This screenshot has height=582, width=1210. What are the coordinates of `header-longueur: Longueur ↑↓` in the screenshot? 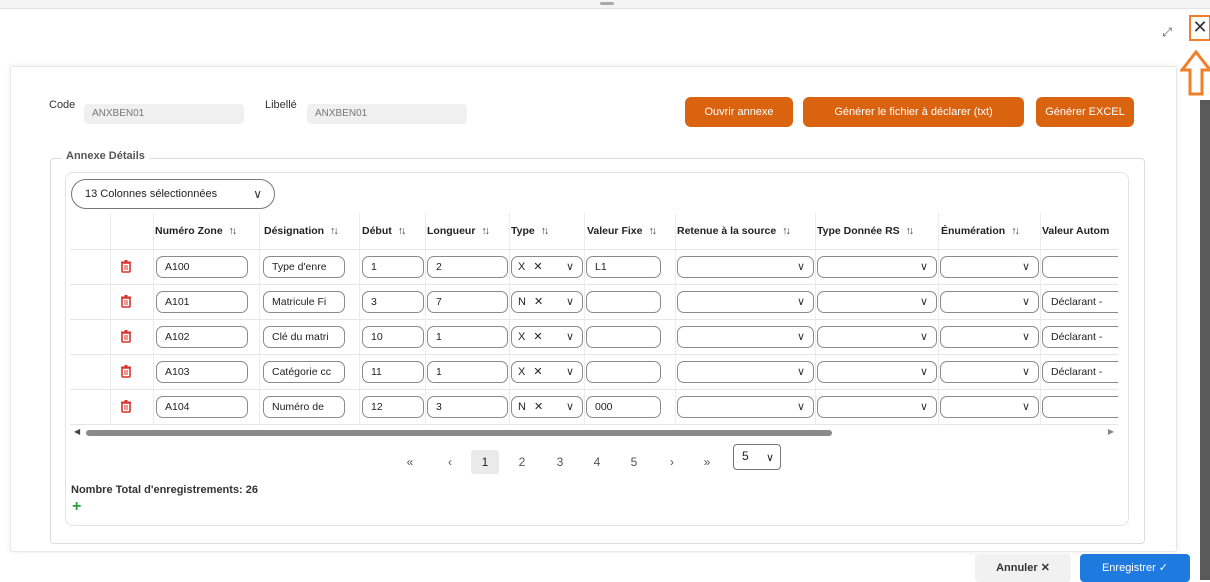 It's located at (458, 231).